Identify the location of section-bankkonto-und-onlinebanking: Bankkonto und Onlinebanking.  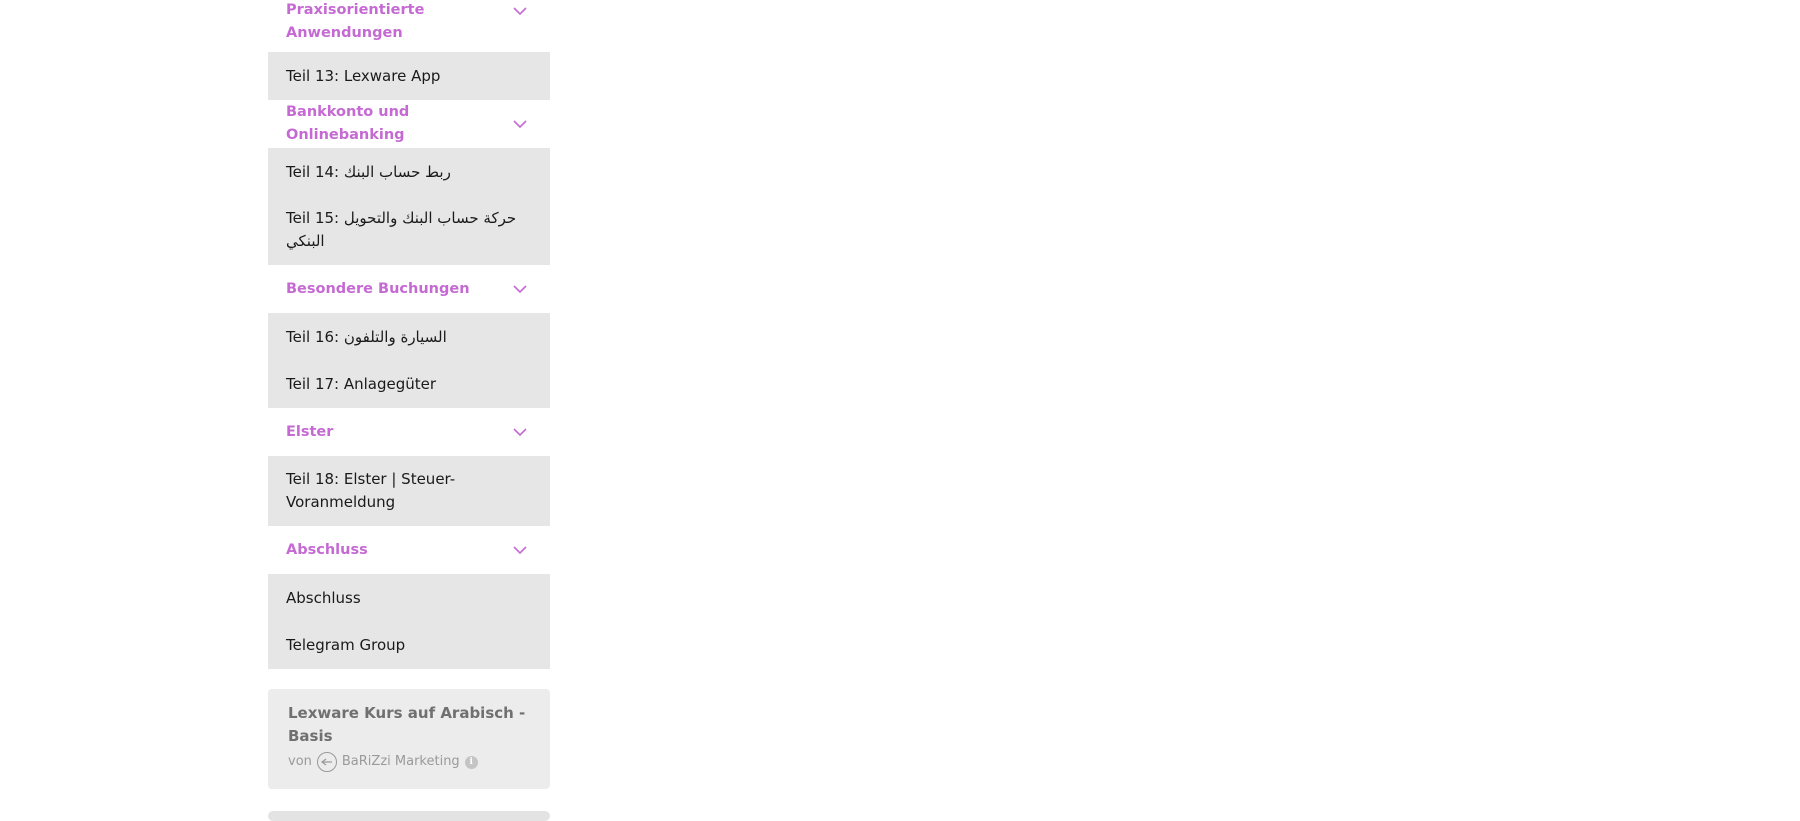
(409, 124).